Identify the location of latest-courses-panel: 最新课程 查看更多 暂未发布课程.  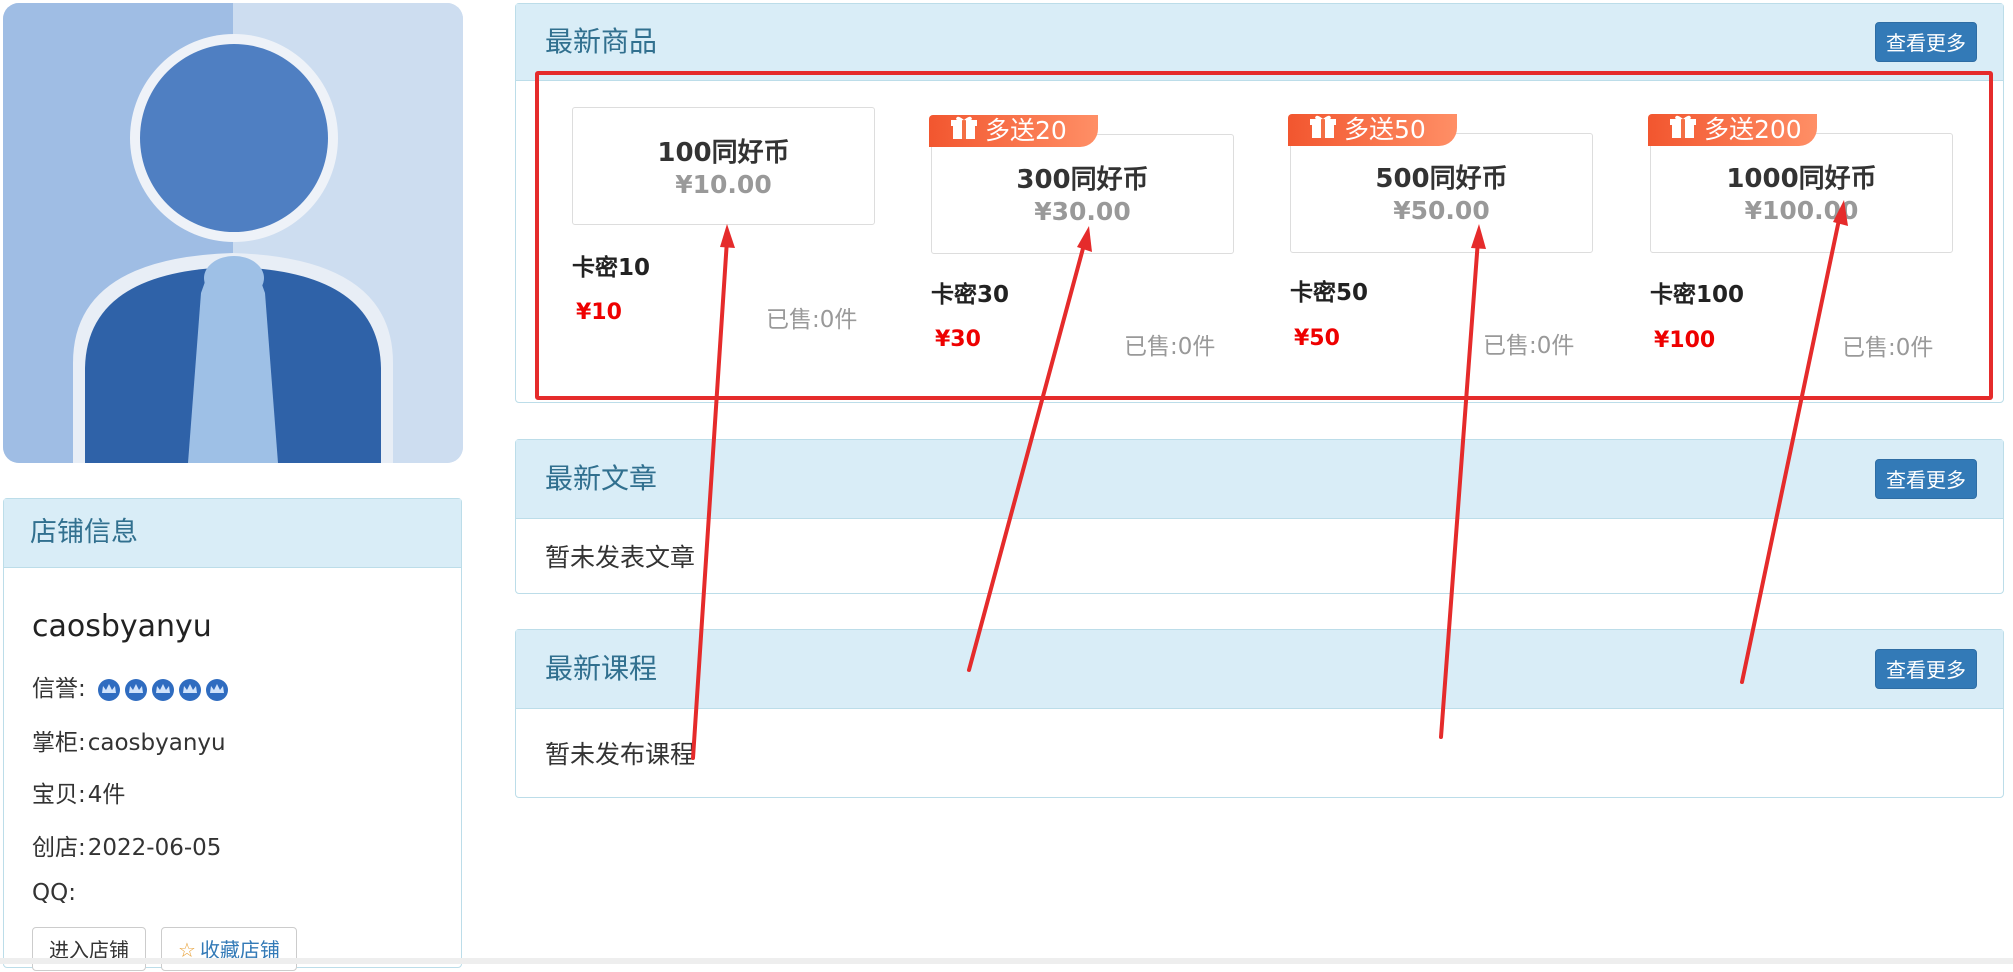
(1259, 713).